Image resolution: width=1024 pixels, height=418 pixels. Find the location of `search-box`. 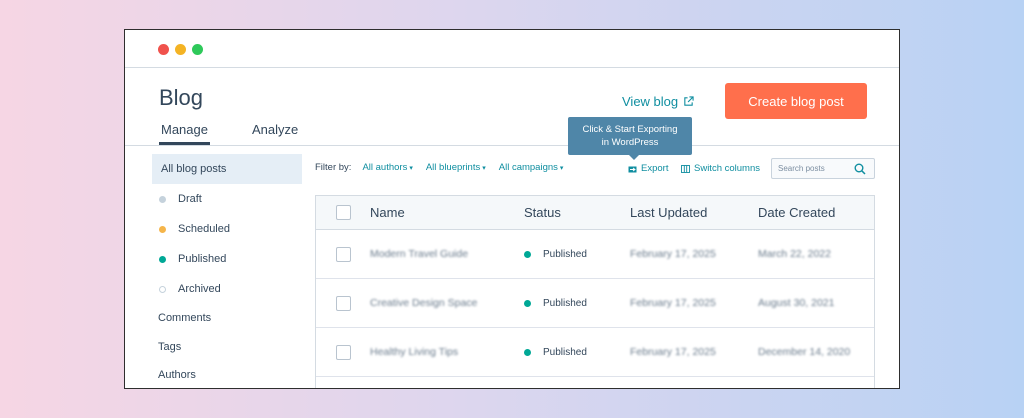

search-box is located at coordinates (823, 168).